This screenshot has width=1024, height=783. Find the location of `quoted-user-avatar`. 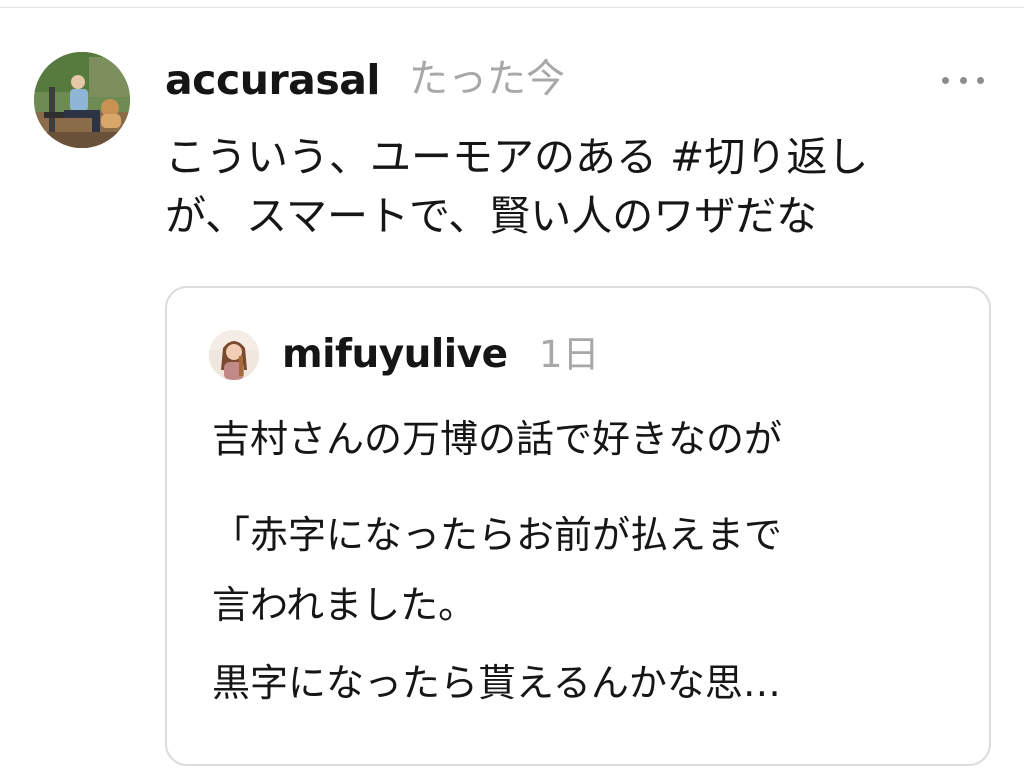

quoted-user-avatar is located at coordinates (234, 355).